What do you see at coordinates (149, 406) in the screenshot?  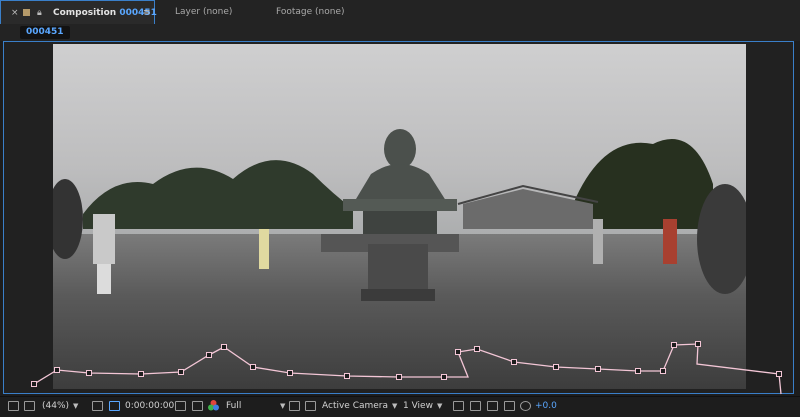 I see `timecode-display: 0:00:00:00` at bounding box center [149, 406].